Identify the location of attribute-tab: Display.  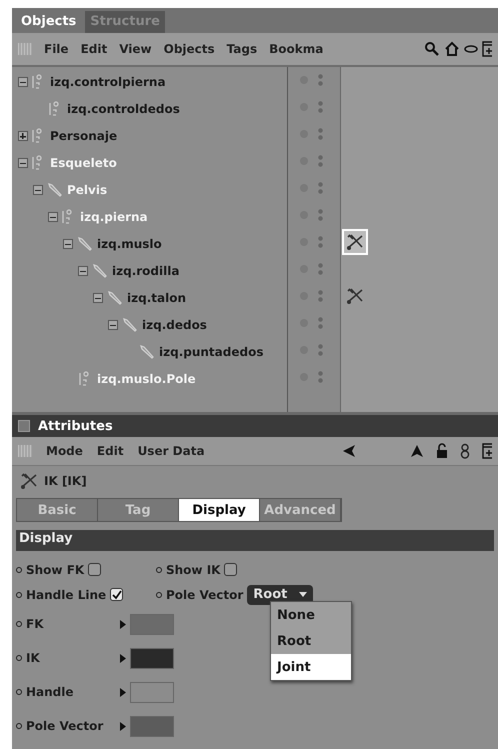
(219, 510).